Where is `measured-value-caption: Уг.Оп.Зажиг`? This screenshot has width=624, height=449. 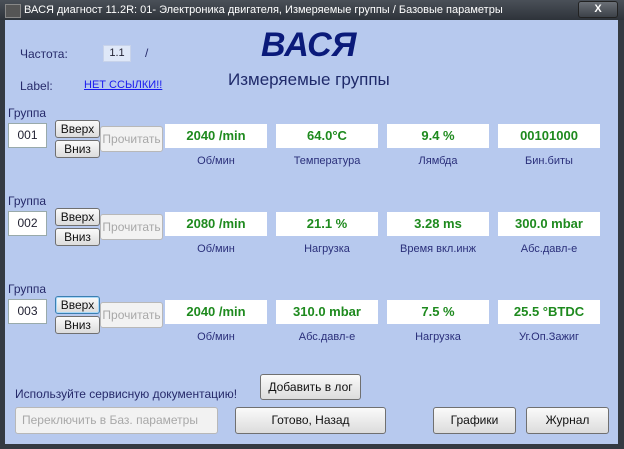 measured-value-caption: Уг.Оп.Зажиг is located at coordinates (549, 337).